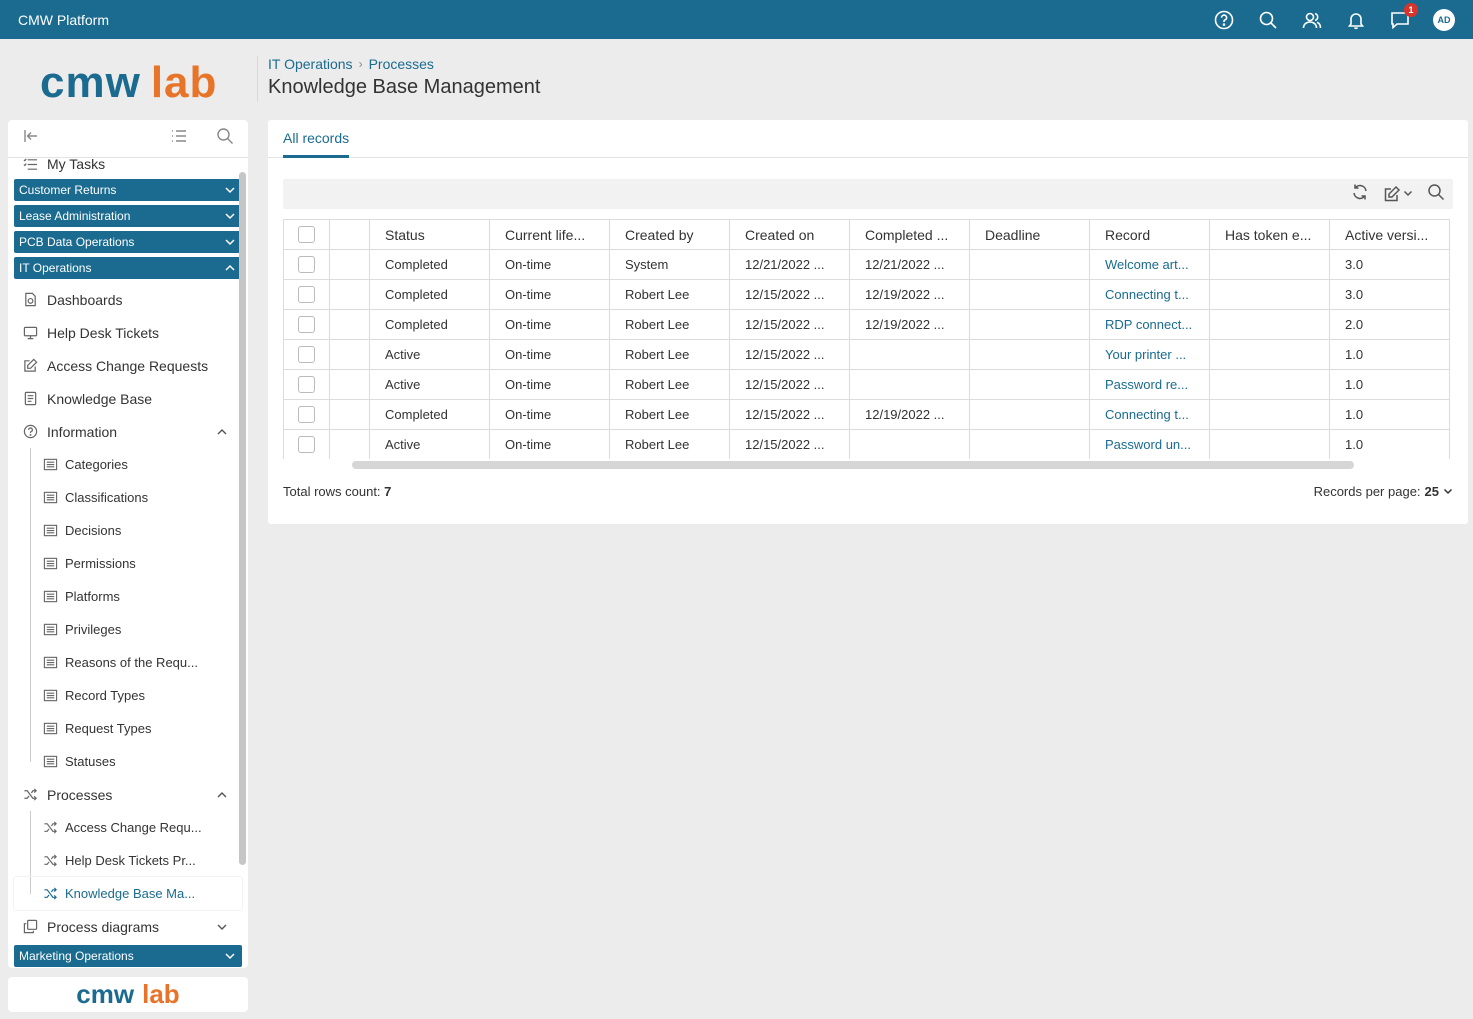  What do you see at coordinates (179, 138) in the screenshot?
I see `list-icon` at bounding box center [179, 138].